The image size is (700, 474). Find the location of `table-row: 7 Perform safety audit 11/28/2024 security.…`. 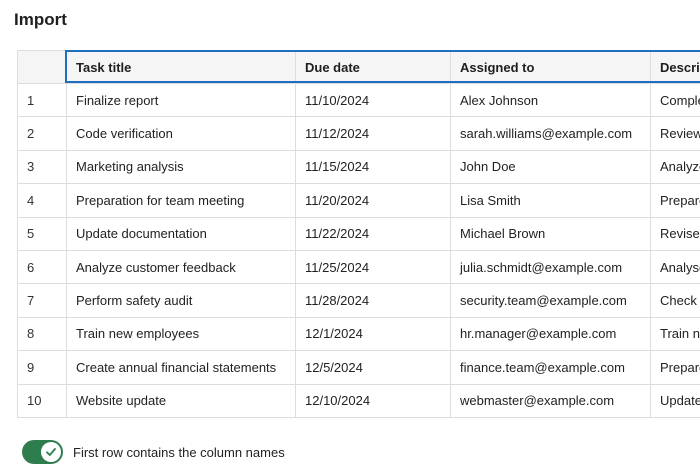

table-row: 7 Perform safety audit 11/28/2024 security.… is located at coordinates (358, 300).